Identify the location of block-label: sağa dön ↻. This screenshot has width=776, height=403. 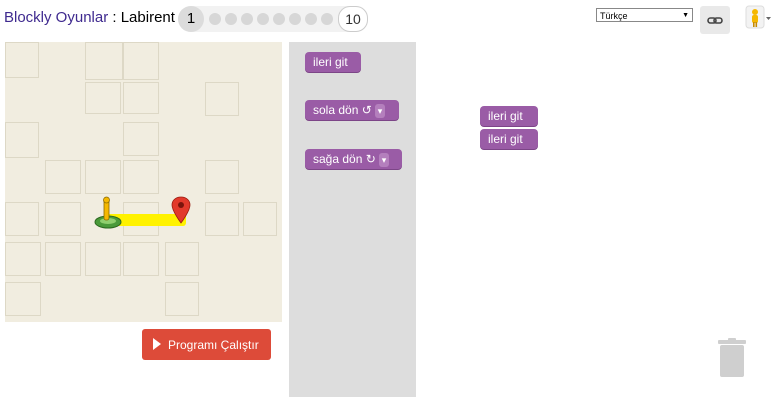
(344, 159).